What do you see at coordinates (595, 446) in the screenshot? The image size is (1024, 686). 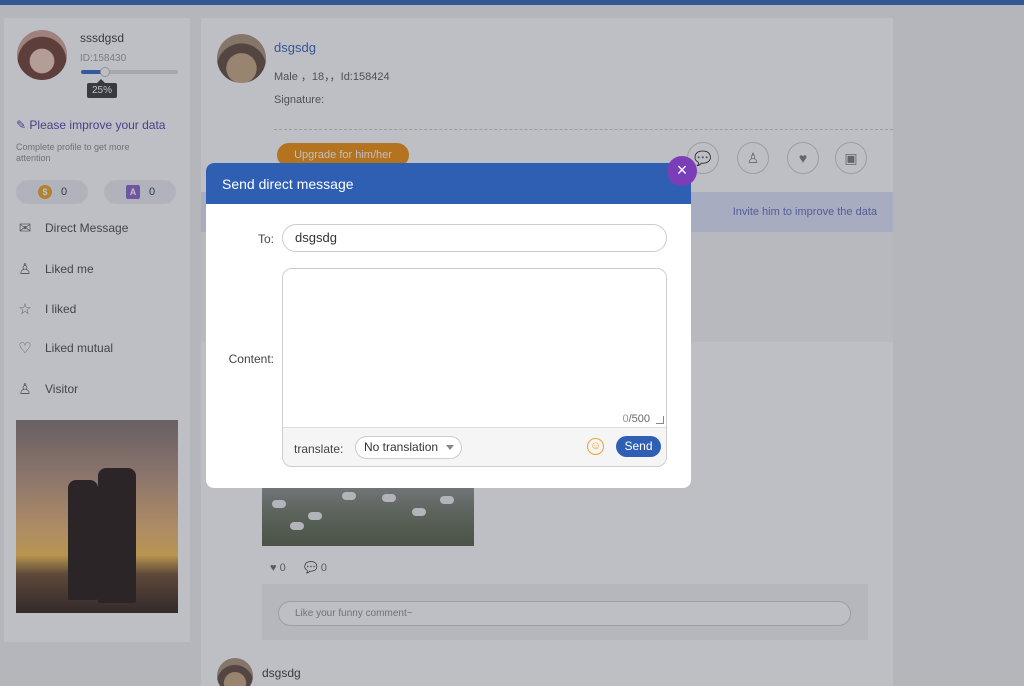 I see `emoji-icon: ☺` at bounding box center [595, 446].